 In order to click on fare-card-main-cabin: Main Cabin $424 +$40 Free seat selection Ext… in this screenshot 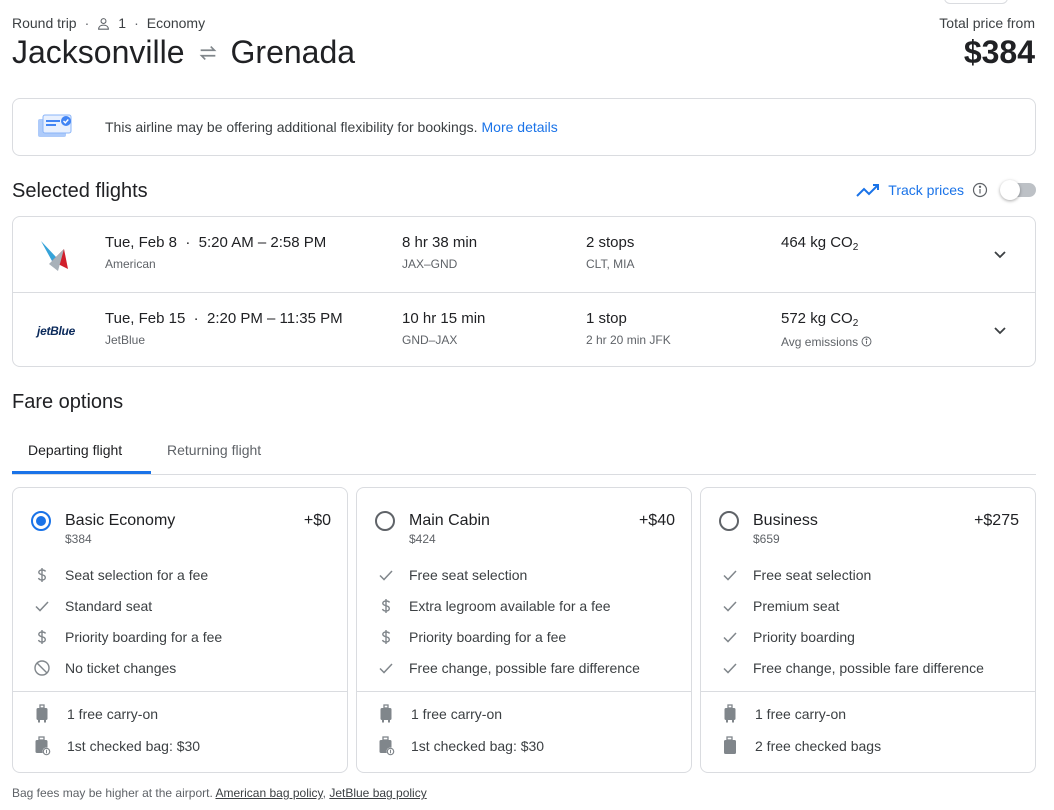, I will do `click(524, 630)`.